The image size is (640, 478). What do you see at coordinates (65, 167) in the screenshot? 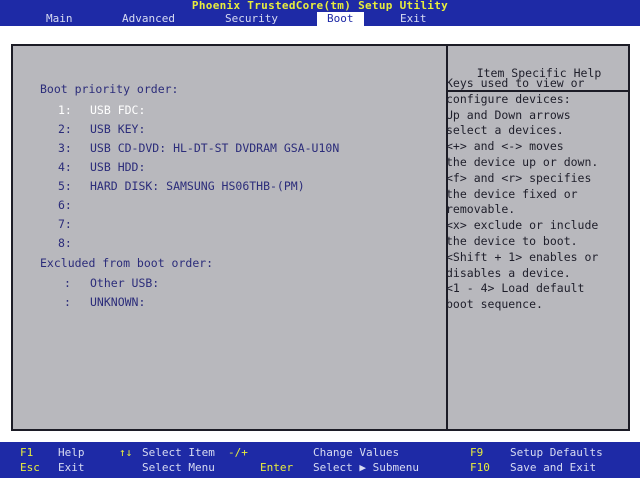
I see `boot-item-4-num: 4:` at bounding box center [65, 167].